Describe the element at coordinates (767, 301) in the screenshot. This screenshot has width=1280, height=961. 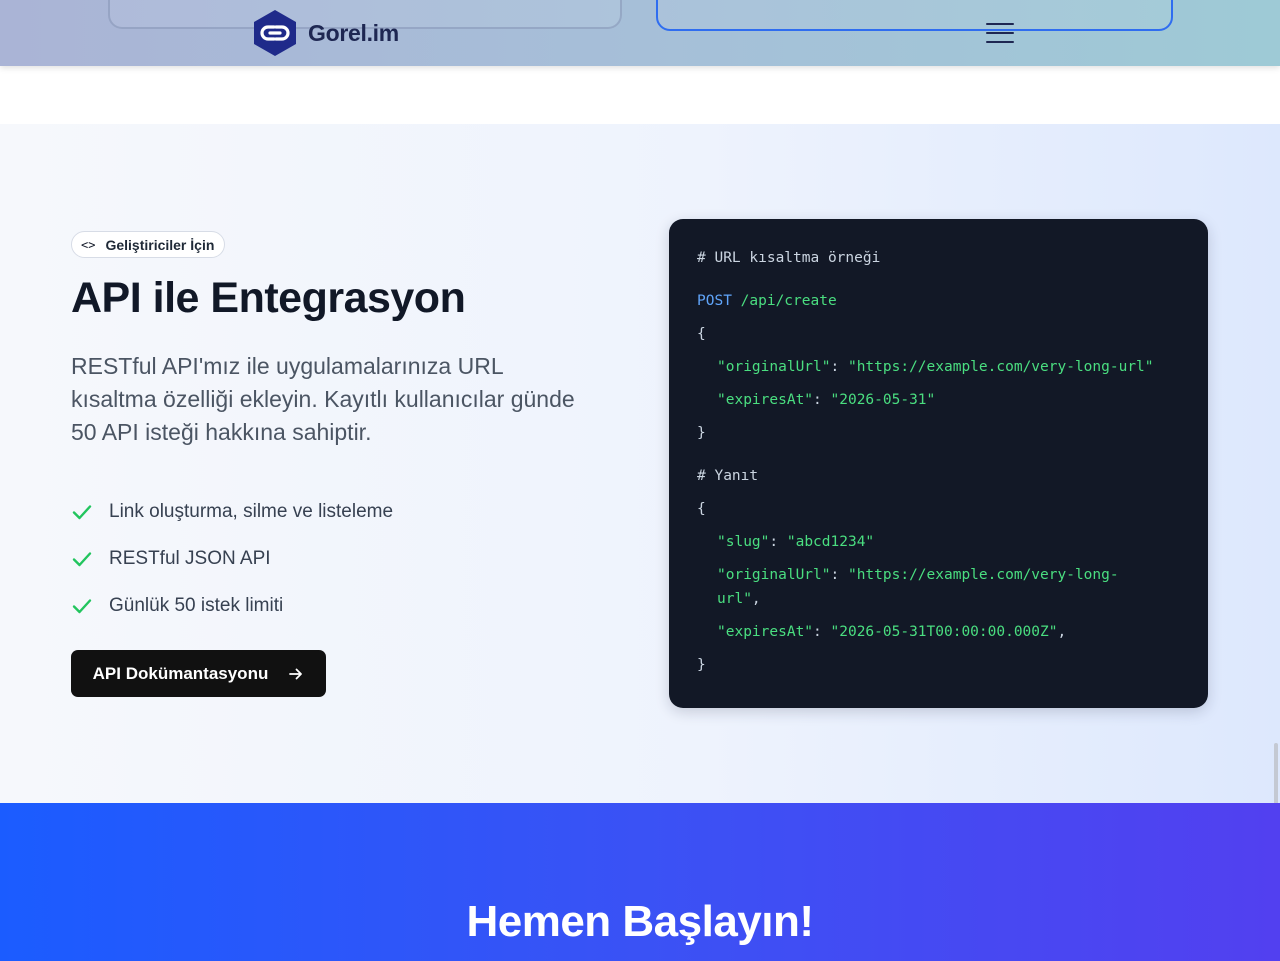
I see `code-line: POST /api/create` at that location.